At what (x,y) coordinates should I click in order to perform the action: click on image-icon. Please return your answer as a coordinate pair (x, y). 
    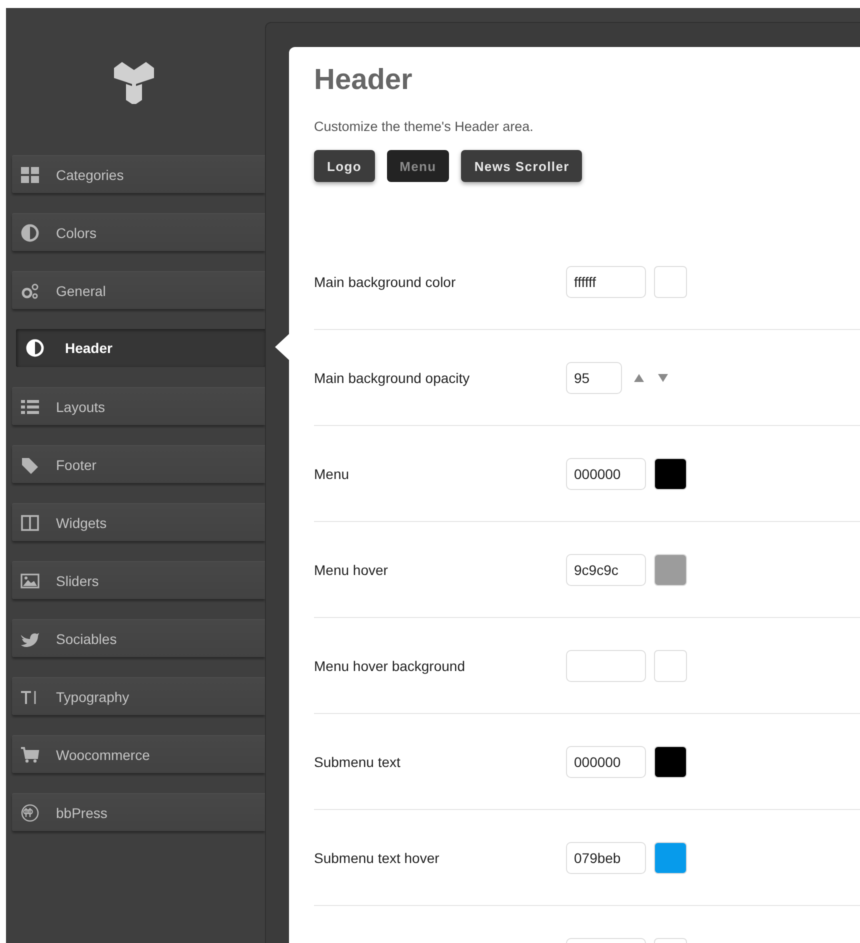
    Looking at the image, I should click on (30, 580).